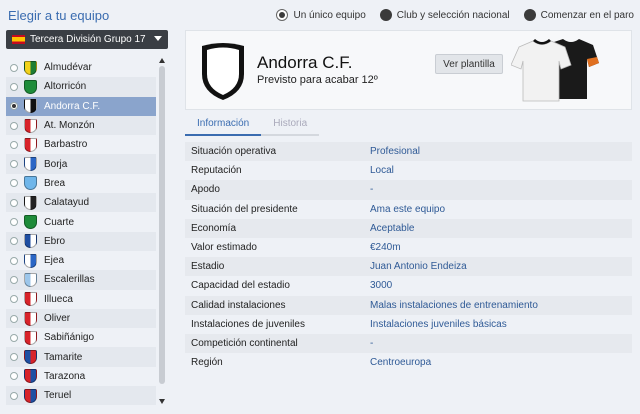 This screenshot has height=414, width=640. Describe the element at coordinates (81, 221) in the screenshot. I see `team-list-item: Cuarte` at that location.